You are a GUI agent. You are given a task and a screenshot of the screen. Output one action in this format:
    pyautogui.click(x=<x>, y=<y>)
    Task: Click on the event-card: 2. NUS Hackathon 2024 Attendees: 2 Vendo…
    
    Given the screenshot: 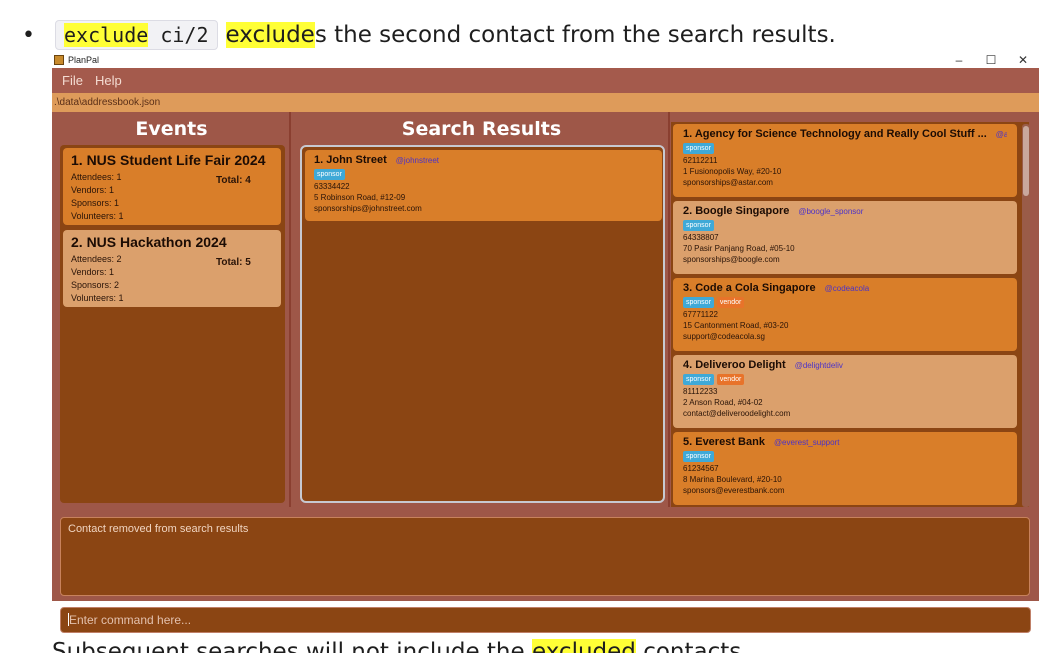 What is the action you would take?
    pyautogui.click(x=172, y=268)
    